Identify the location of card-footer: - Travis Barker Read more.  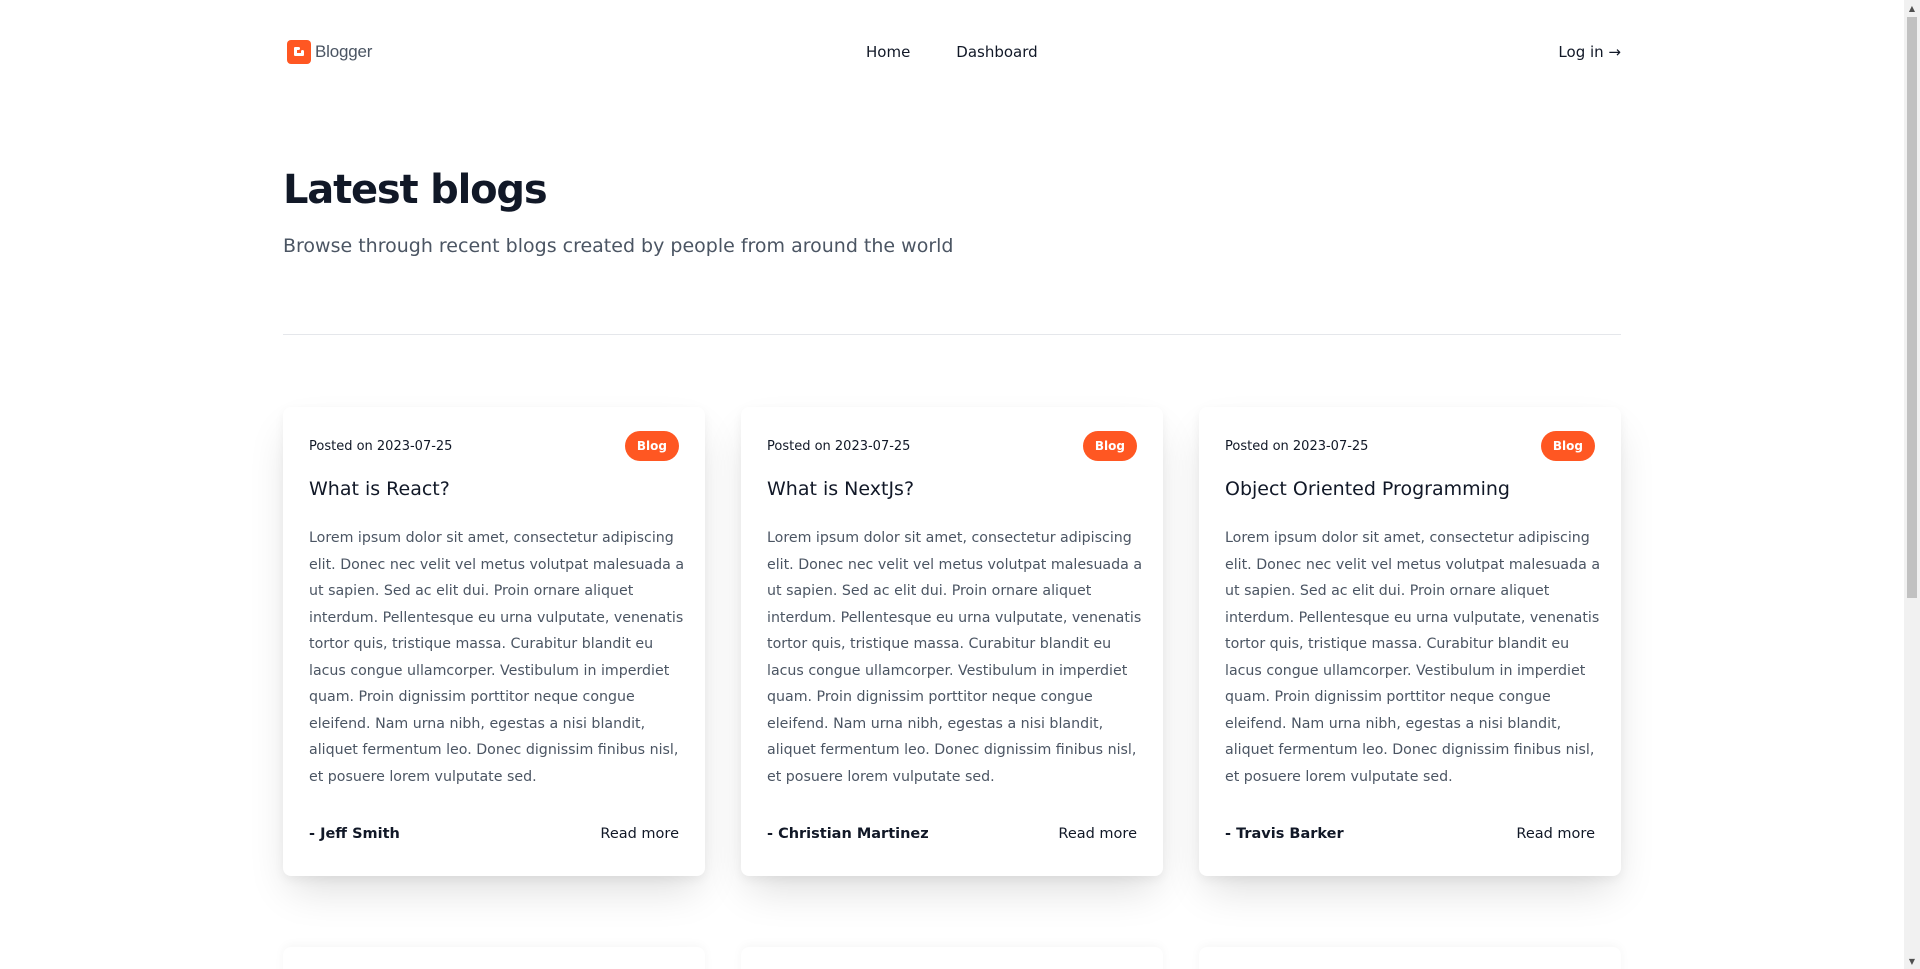
(1410, 834).